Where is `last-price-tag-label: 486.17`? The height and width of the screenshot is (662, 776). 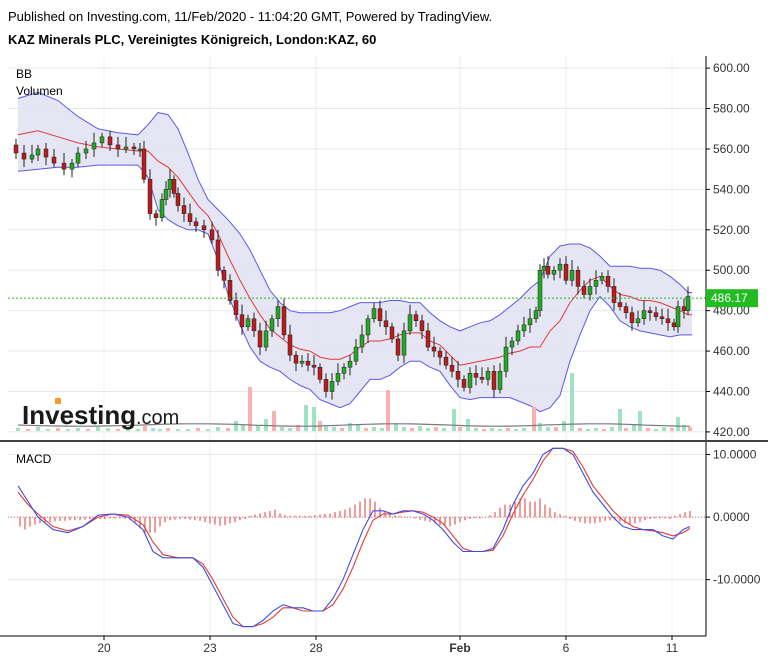 last-price-tag-label: 486.17 is located at coordinates (729, 298).